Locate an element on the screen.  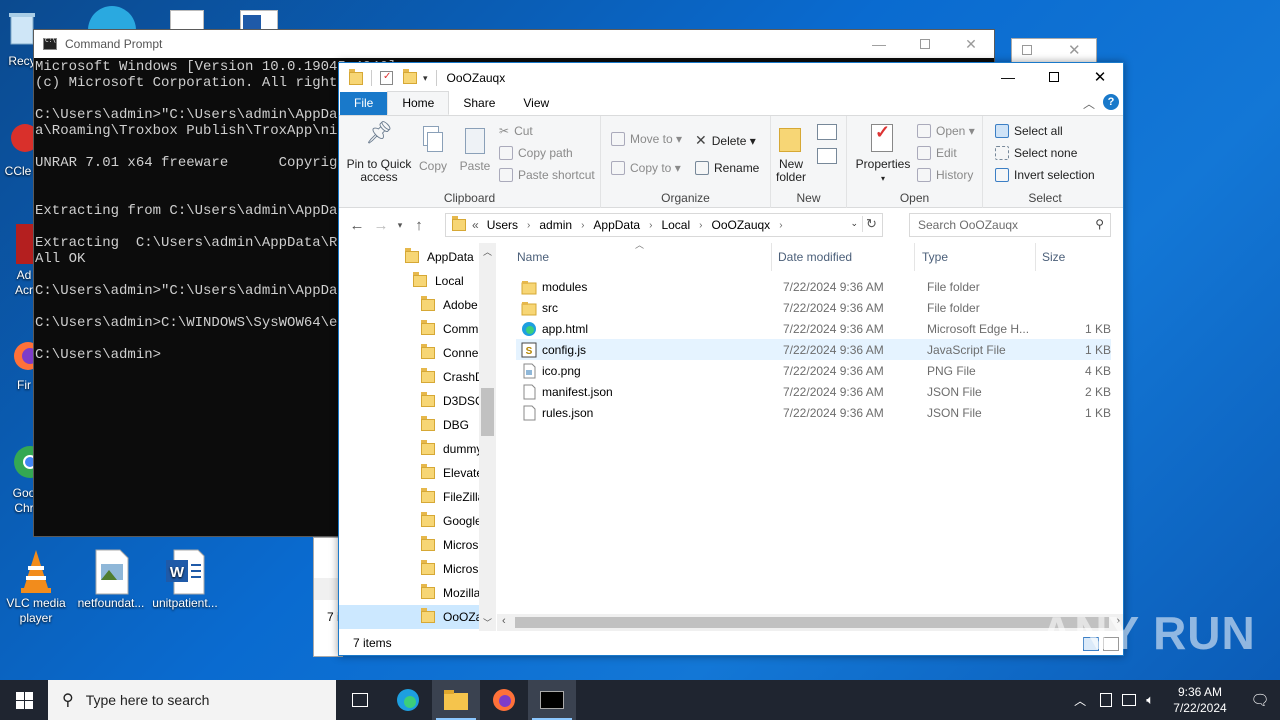
cmd-close-button: ✕ is located at coordinates (971, 44).